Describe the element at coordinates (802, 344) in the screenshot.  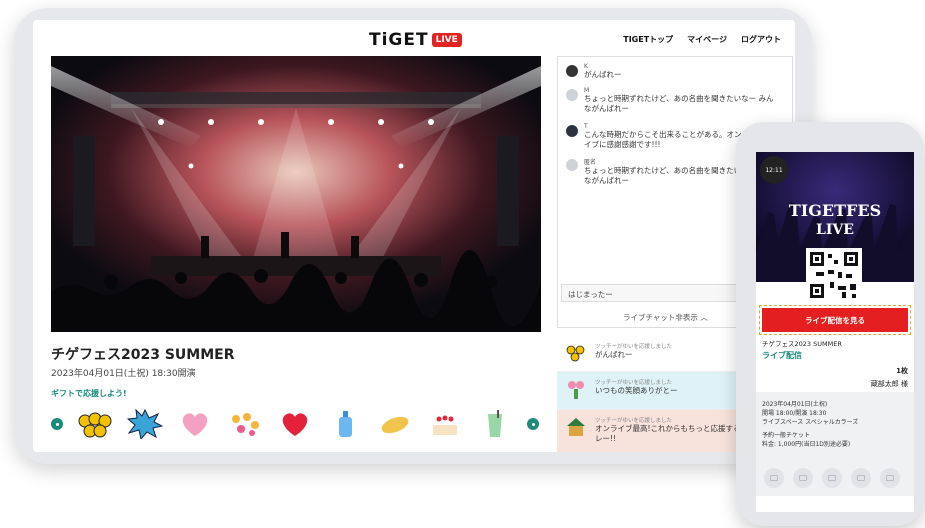
I see `phone-event-title: チゲフェス2023 SUMMER` at that location.